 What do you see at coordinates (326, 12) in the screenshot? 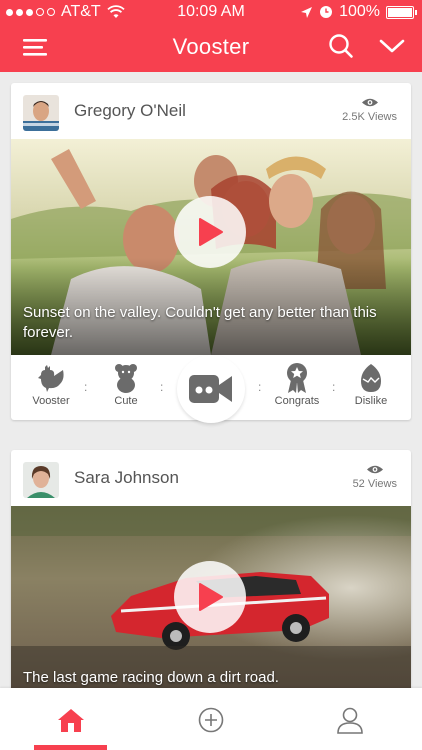
I see `alarm-clock-icon` at bounding box center [326, 12].